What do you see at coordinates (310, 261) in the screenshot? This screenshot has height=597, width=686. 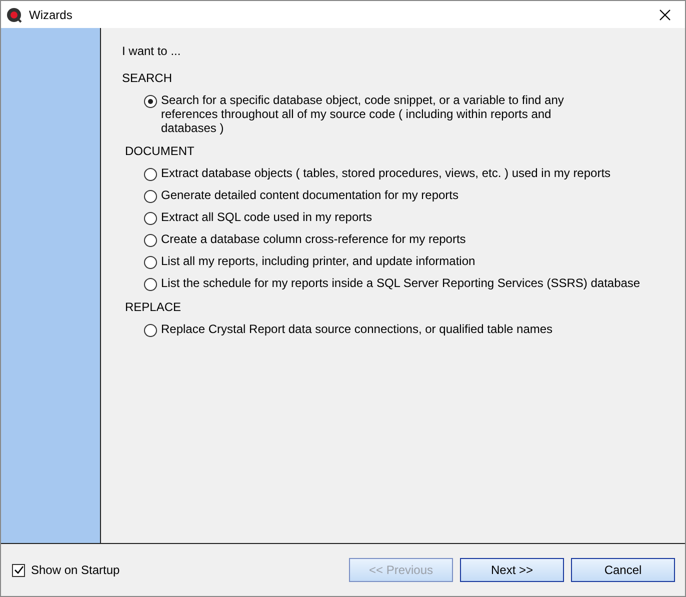 I see `radio-option: List all my reports, including printer, and update information` at bounding box center [310, 261].